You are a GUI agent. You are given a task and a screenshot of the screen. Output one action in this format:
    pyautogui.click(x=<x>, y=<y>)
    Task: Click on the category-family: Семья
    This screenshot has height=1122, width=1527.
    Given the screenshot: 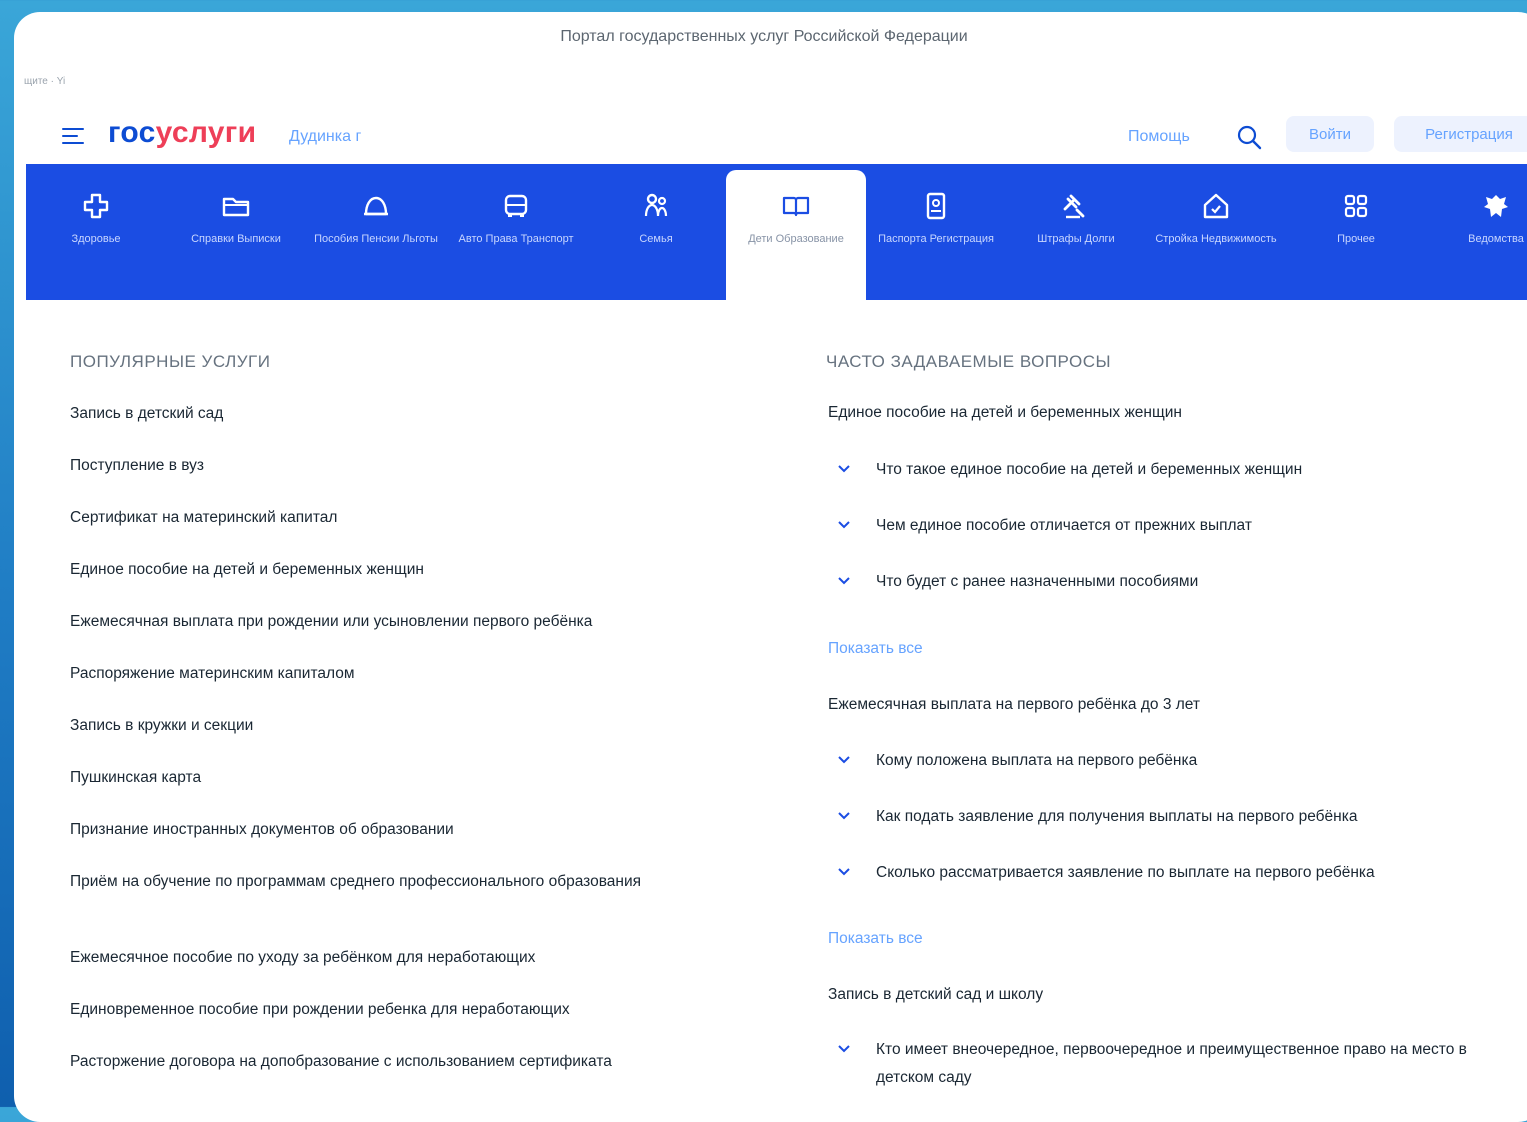 What is the action you would take?
    pyautogui.click(x=656, y=232)
    